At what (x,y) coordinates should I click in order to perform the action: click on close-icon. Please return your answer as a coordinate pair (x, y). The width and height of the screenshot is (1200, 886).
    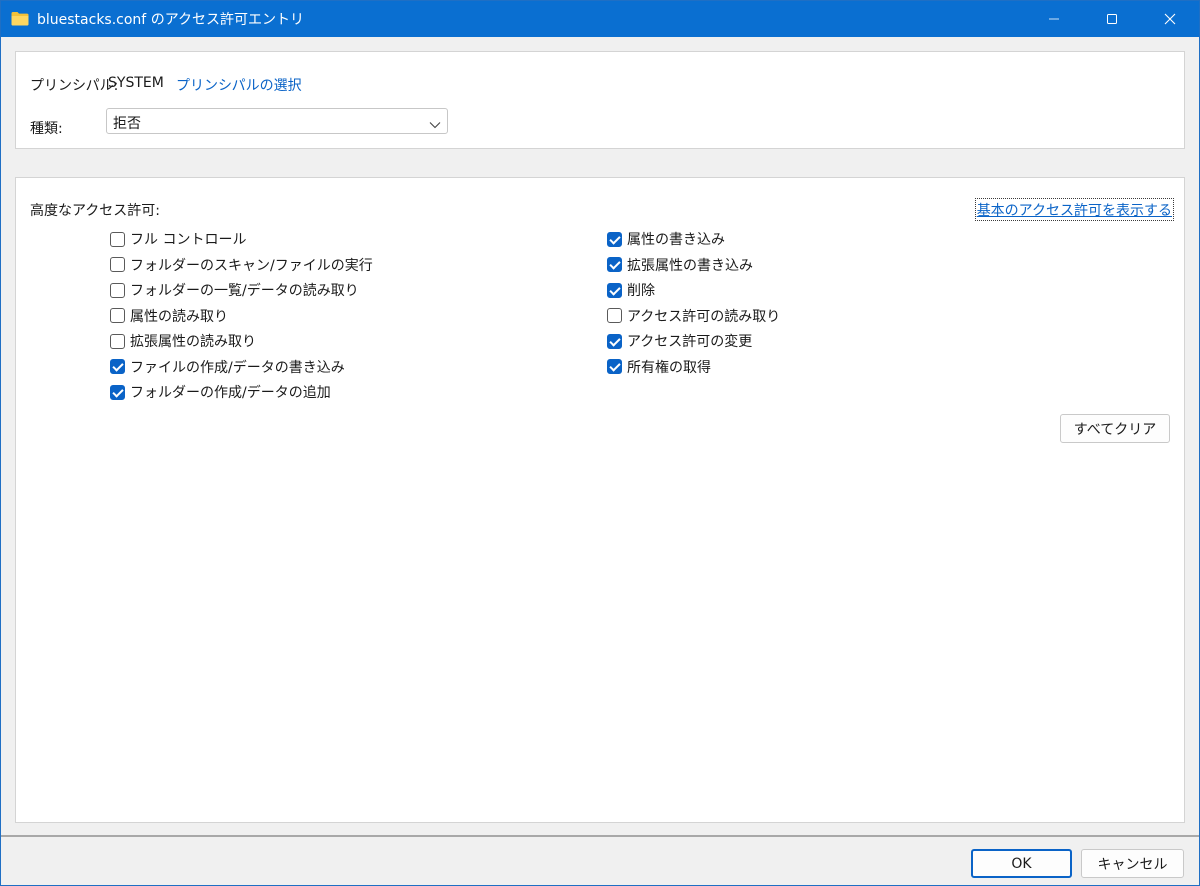
    Looking at the image, I should click on (1170, 19).